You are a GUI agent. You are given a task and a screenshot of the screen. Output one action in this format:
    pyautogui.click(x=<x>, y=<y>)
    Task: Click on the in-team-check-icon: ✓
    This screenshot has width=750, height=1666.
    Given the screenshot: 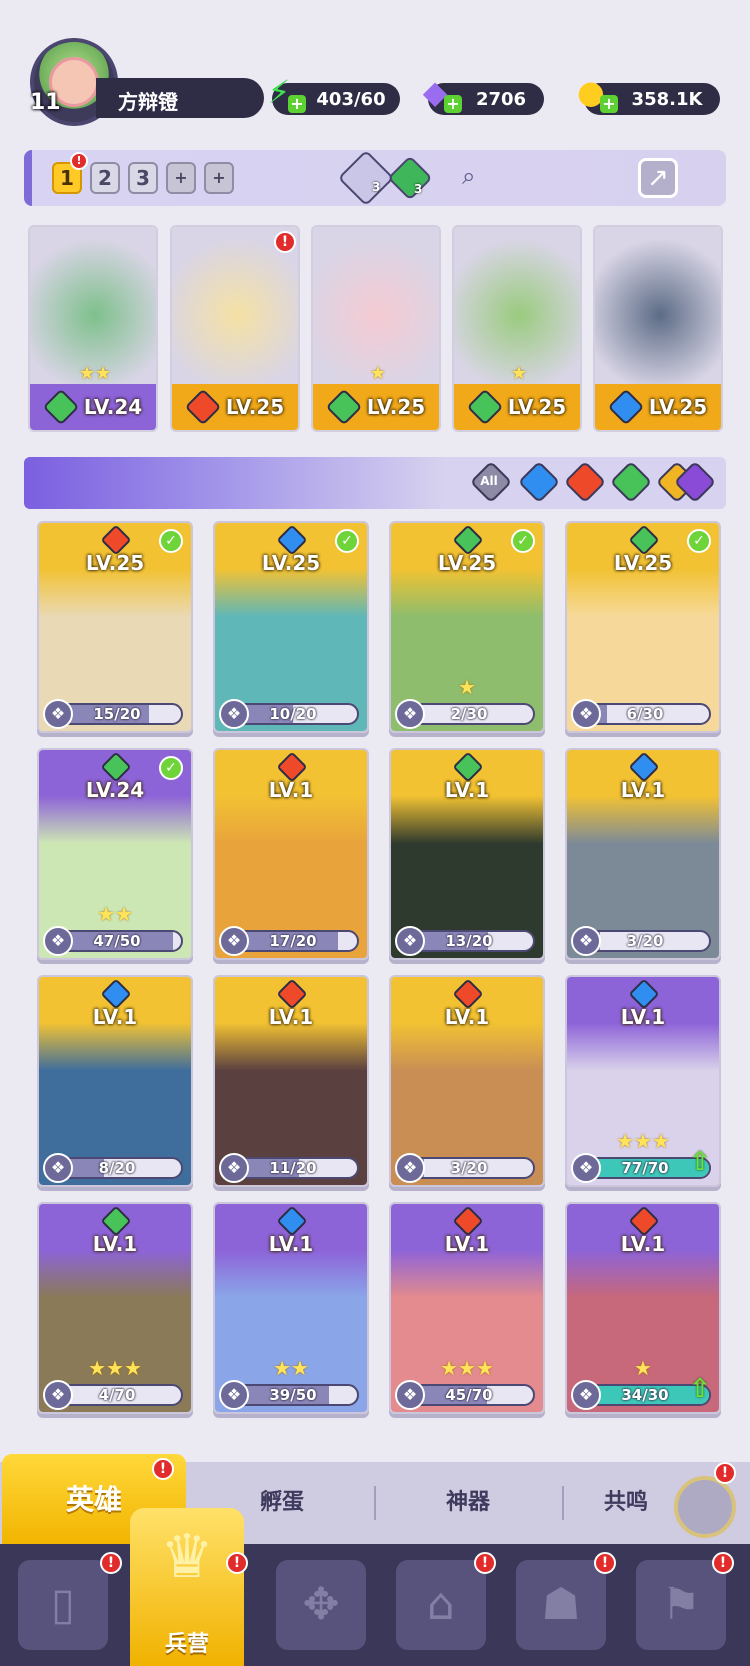 What is the action you would take?
    pyautogui.click(x=347, y=541)
    